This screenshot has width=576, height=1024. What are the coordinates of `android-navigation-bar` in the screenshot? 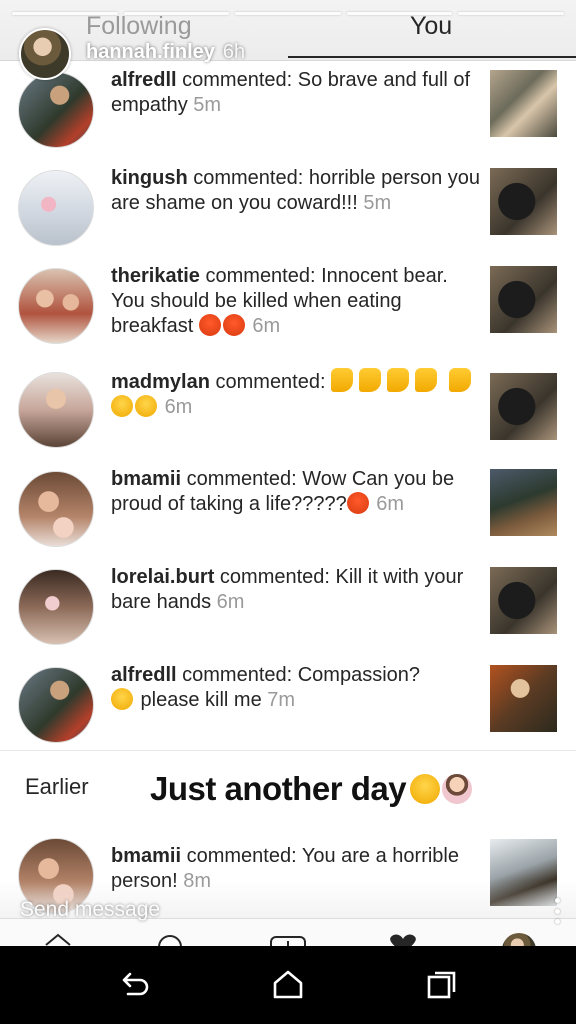 It's located at (288, 985).